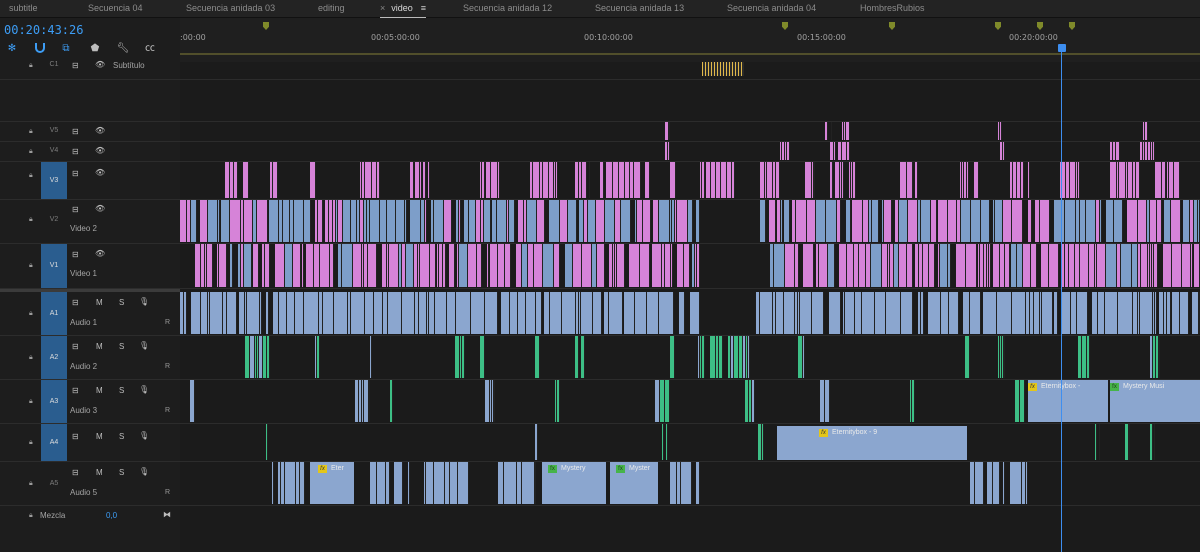 Image resolution: width=1200 pixels, height=552 pixels. What do you see at coordinates (99, 302) in the screenshot?
I see `mute-button: M` at bounding box center [99, 302].